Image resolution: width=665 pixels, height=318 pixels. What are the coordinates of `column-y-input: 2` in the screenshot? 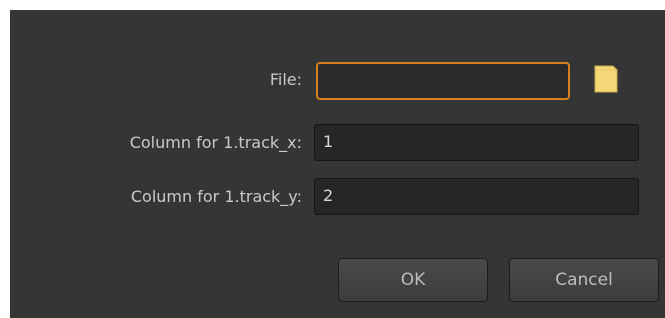 It's located at (476, 196).